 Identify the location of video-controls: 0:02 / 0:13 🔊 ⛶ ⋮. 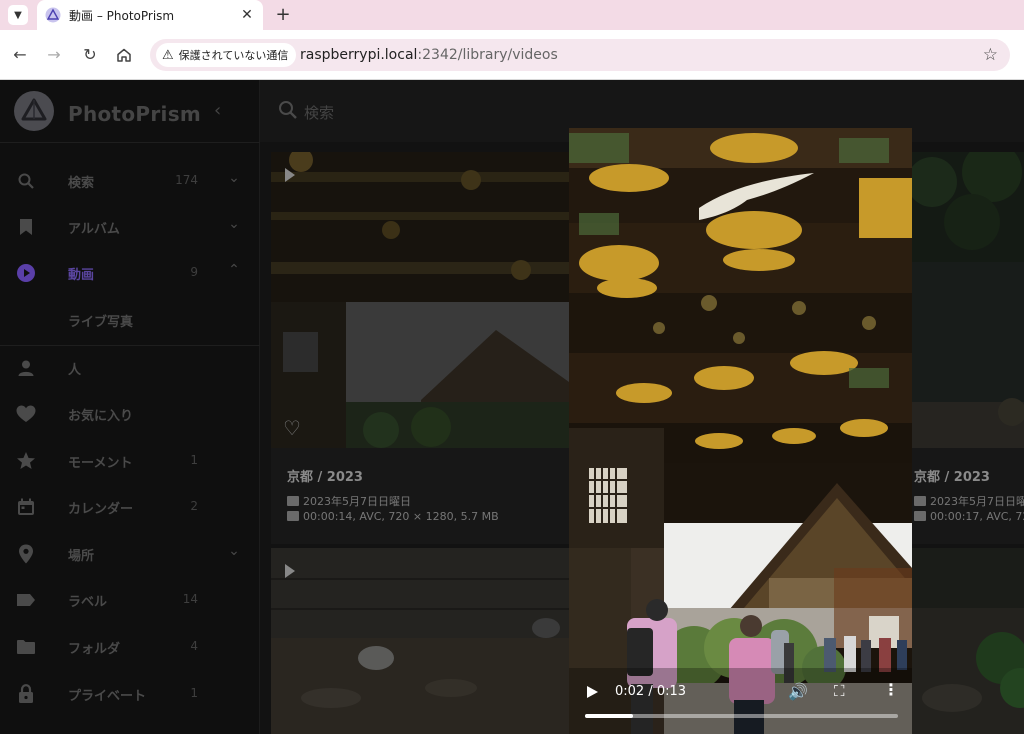
(740, 704).